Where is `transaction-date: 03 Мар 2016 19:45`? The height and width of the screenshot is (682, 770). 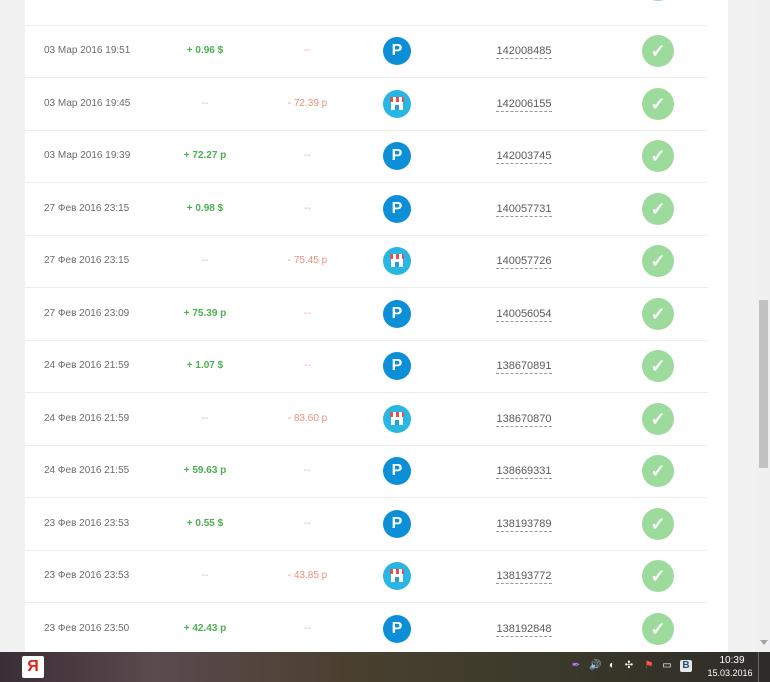
transaction-date: 03 Мар 2016 19:45 is located at coordinates (87, 103).